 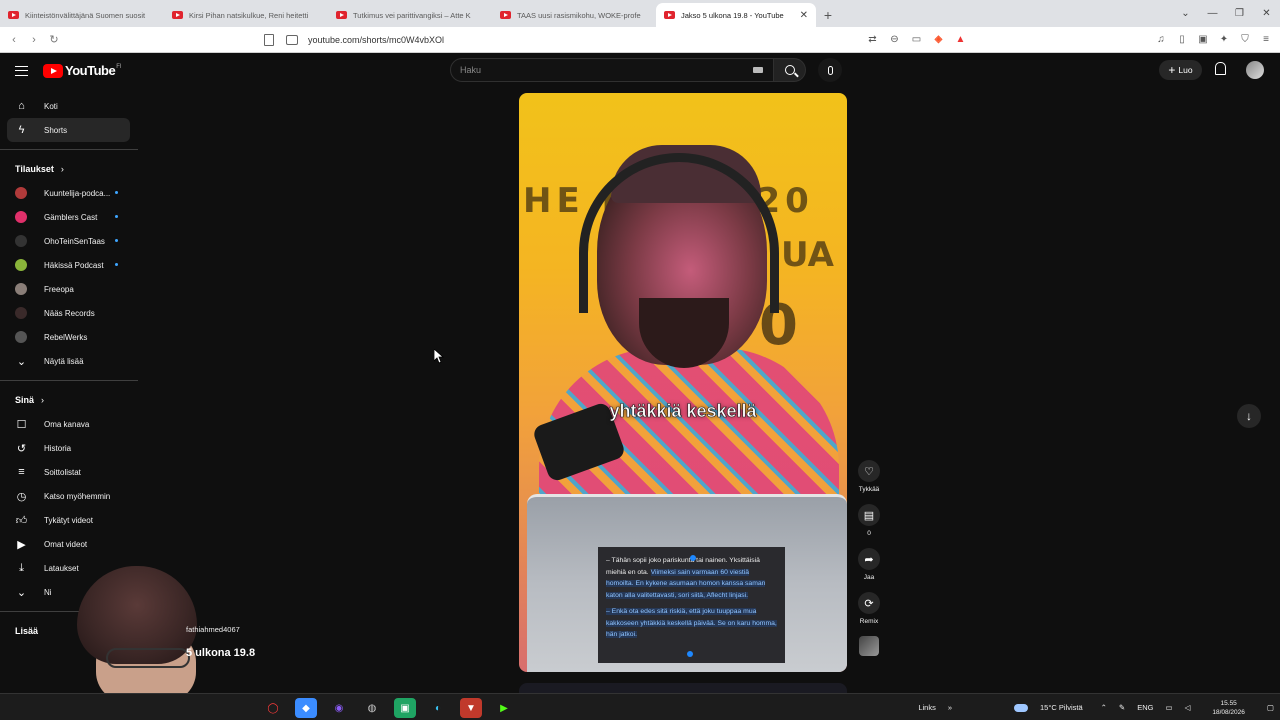 I want to click on sidebar-item-subscription: OhoTeinSenTaas, so click(x=65, y=241).